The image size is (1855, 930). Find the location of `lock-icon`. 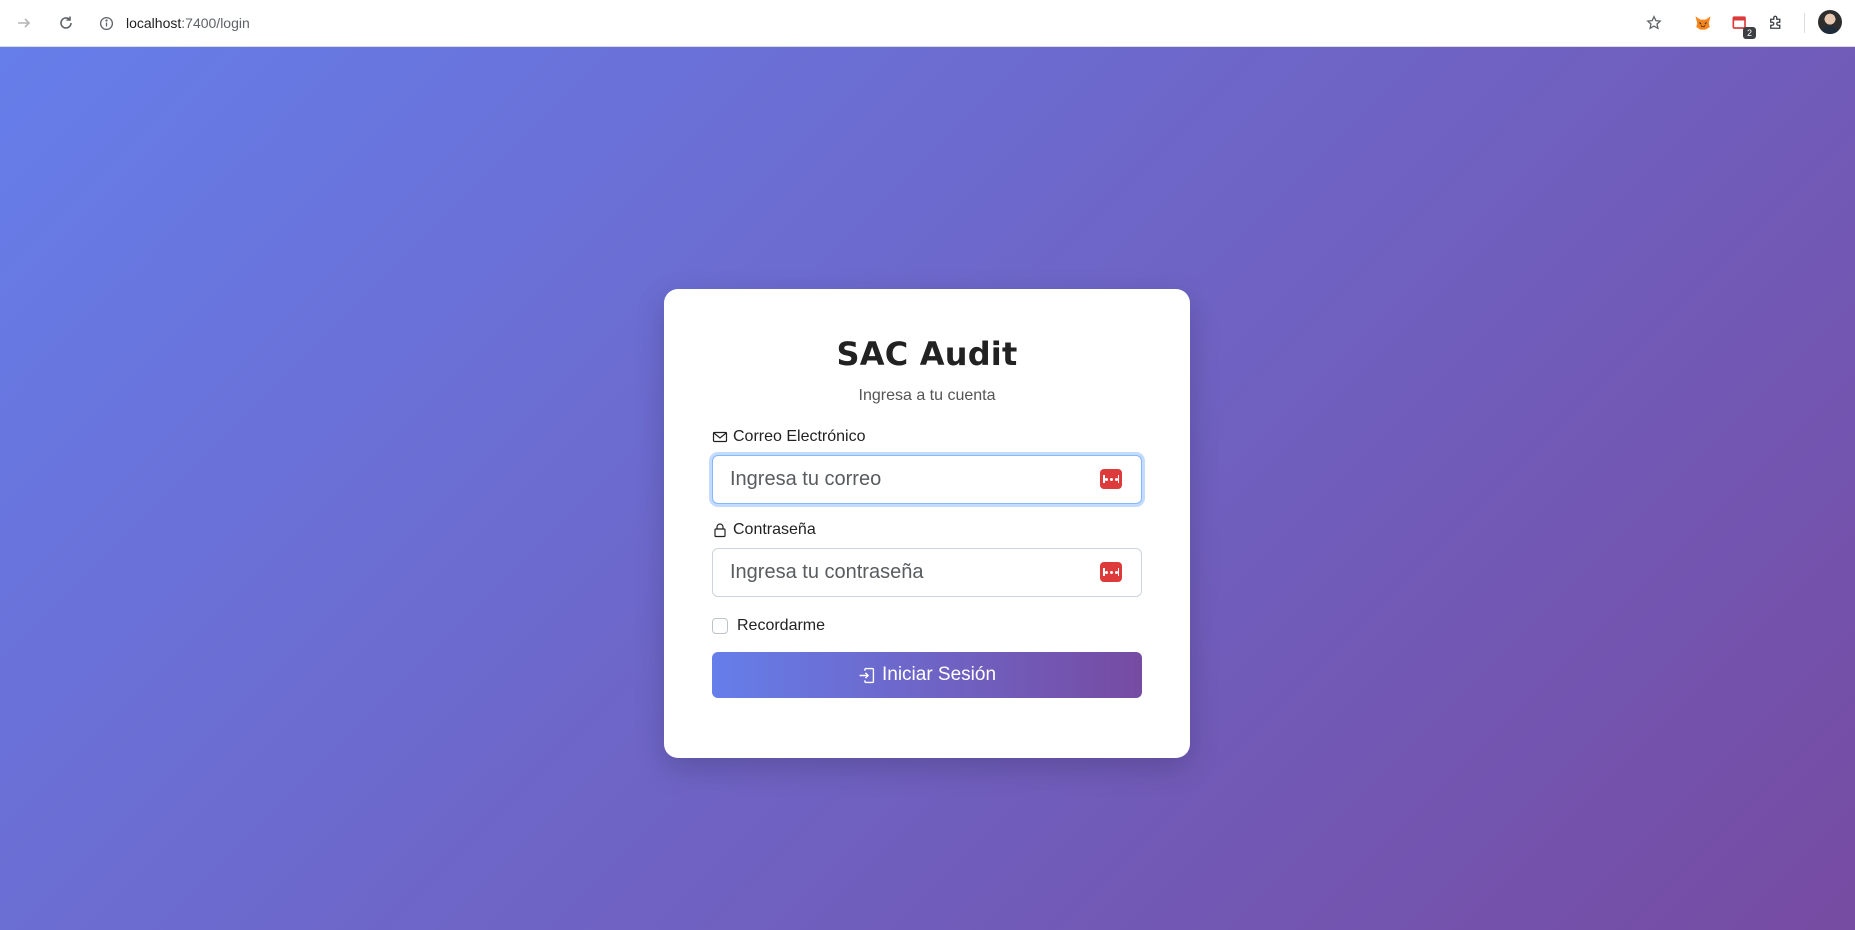

lock-icon is located at coordinates (720, 530).